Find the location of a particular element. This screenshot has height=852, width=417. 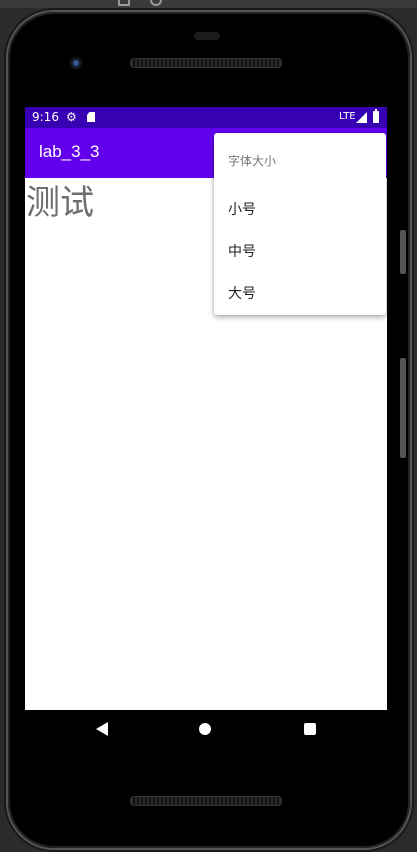

emulator-toolbar-strip is located at coordinates (208, 4).